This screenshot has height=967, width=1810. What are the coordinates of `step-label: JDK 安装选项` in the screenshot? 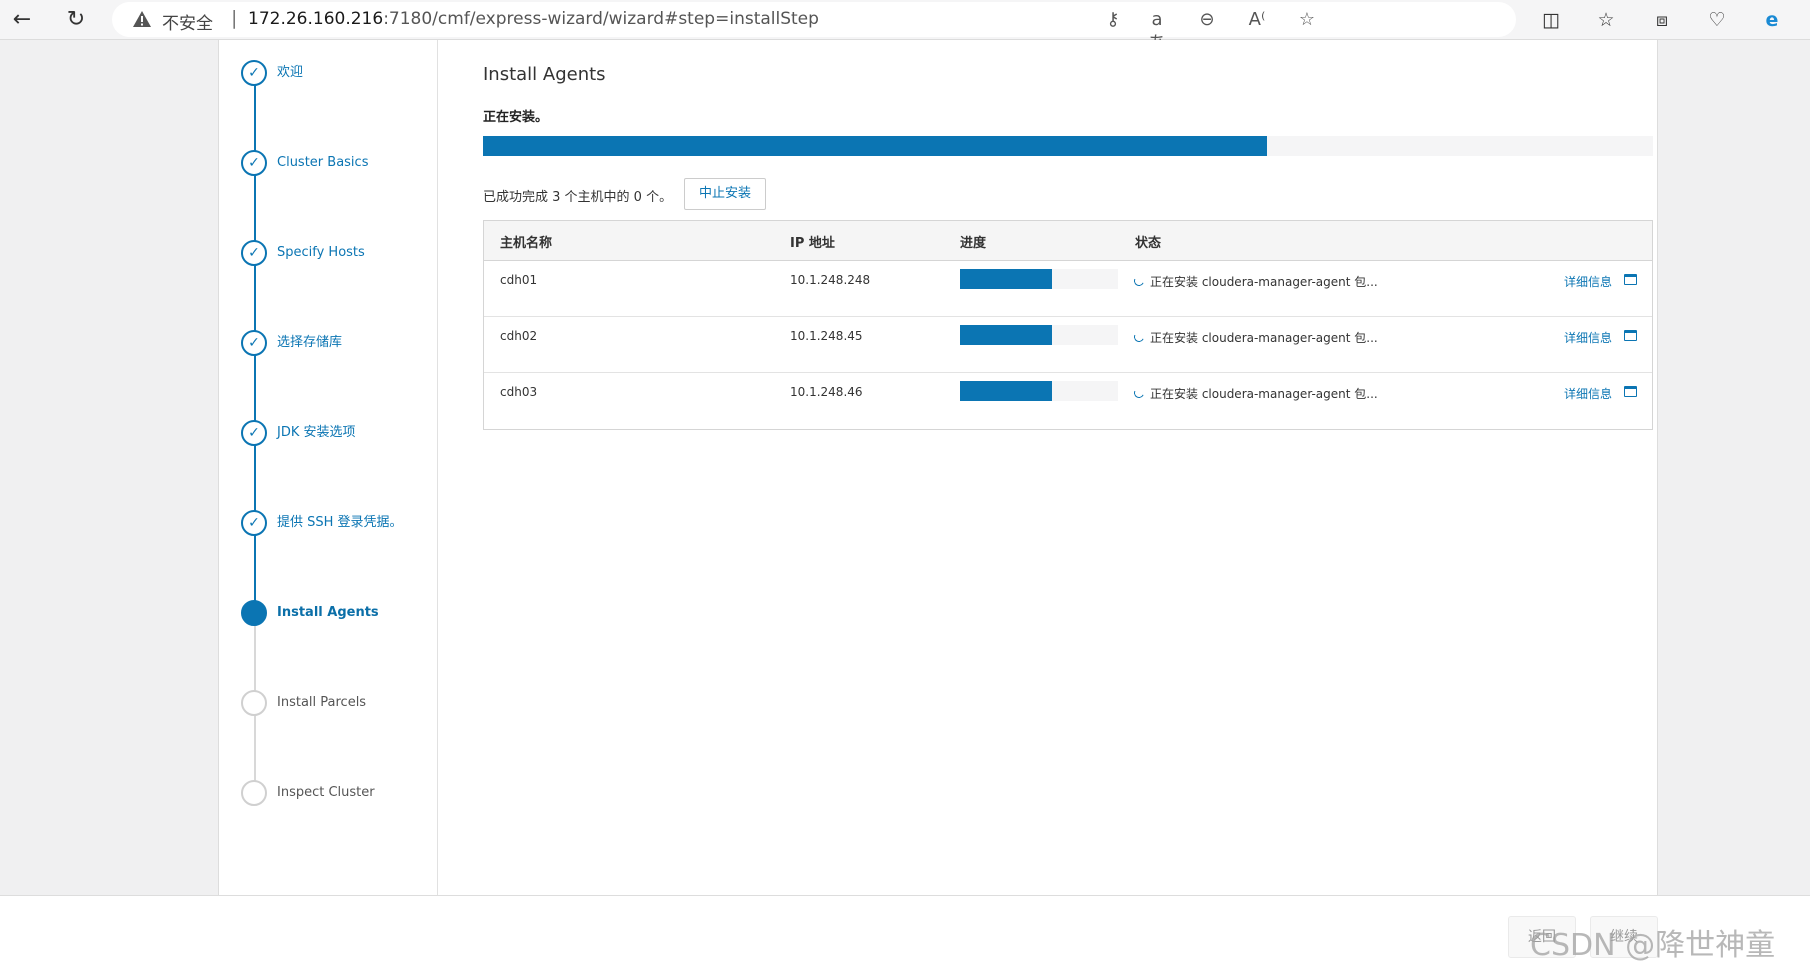 It's located at (316, 432).